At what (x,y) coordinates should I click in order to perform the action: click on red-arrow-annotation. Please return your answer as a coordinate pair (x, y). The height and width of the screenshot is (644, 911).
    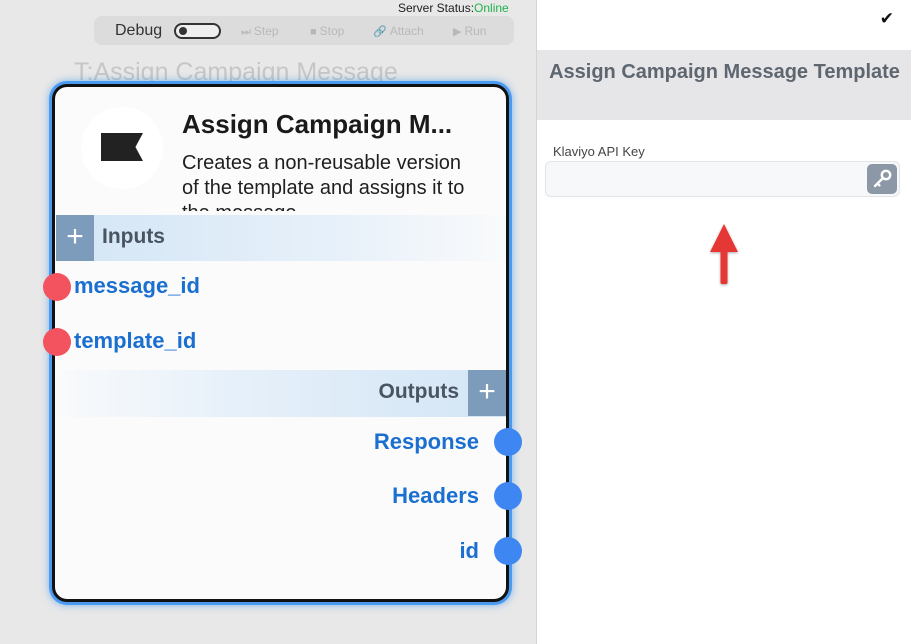
    Looking at the image, I should click on (724, 254).